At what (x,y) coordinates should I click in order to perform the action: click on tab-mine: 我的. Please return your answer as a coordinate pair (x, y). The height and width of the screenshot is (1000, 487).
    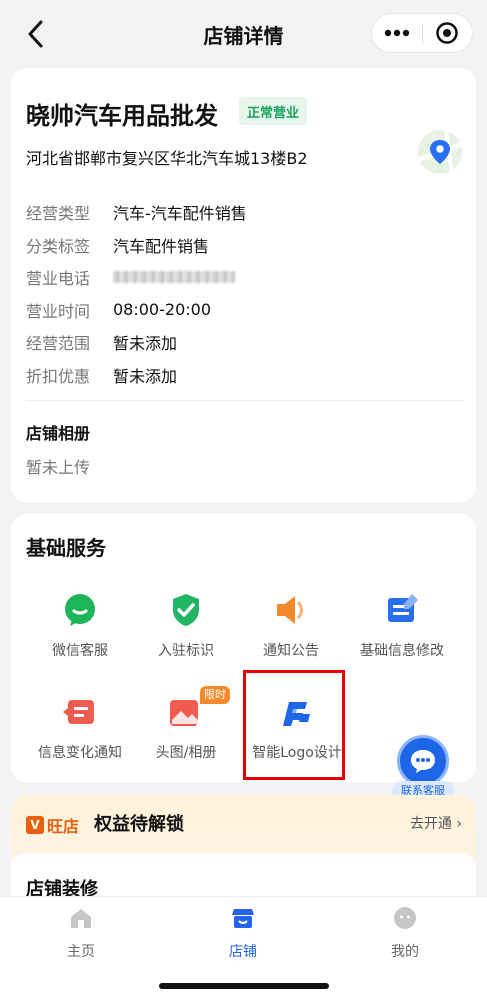
    Looking at the image, I should click on (405, 933).